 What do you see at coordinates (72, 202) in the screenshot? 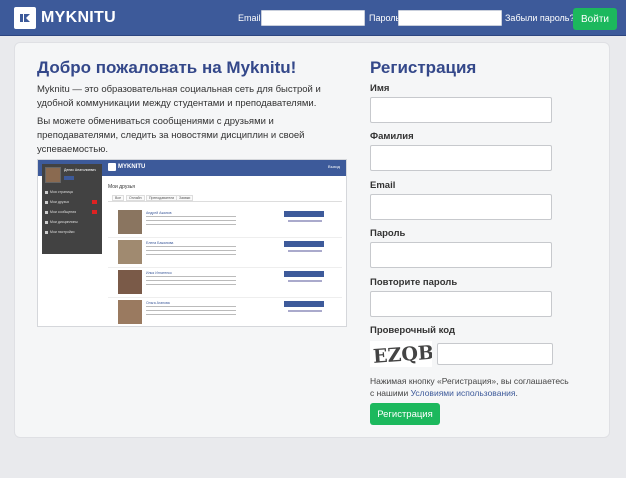
I see `preview-menu-item: Мои друзья` at bounding box center [72, 202].